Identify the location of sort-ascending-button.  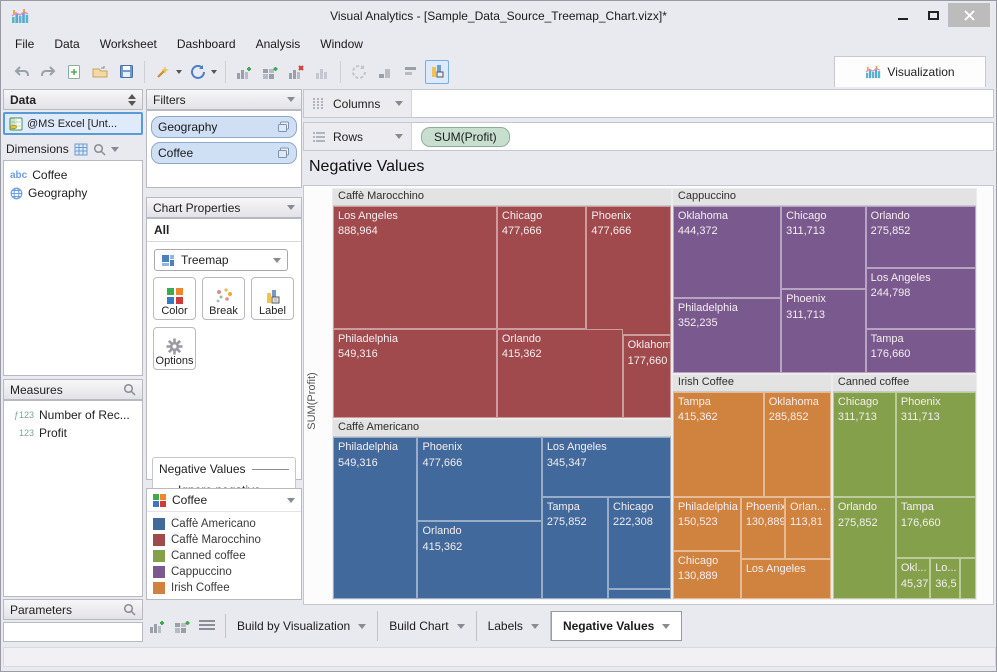
(385, 72).